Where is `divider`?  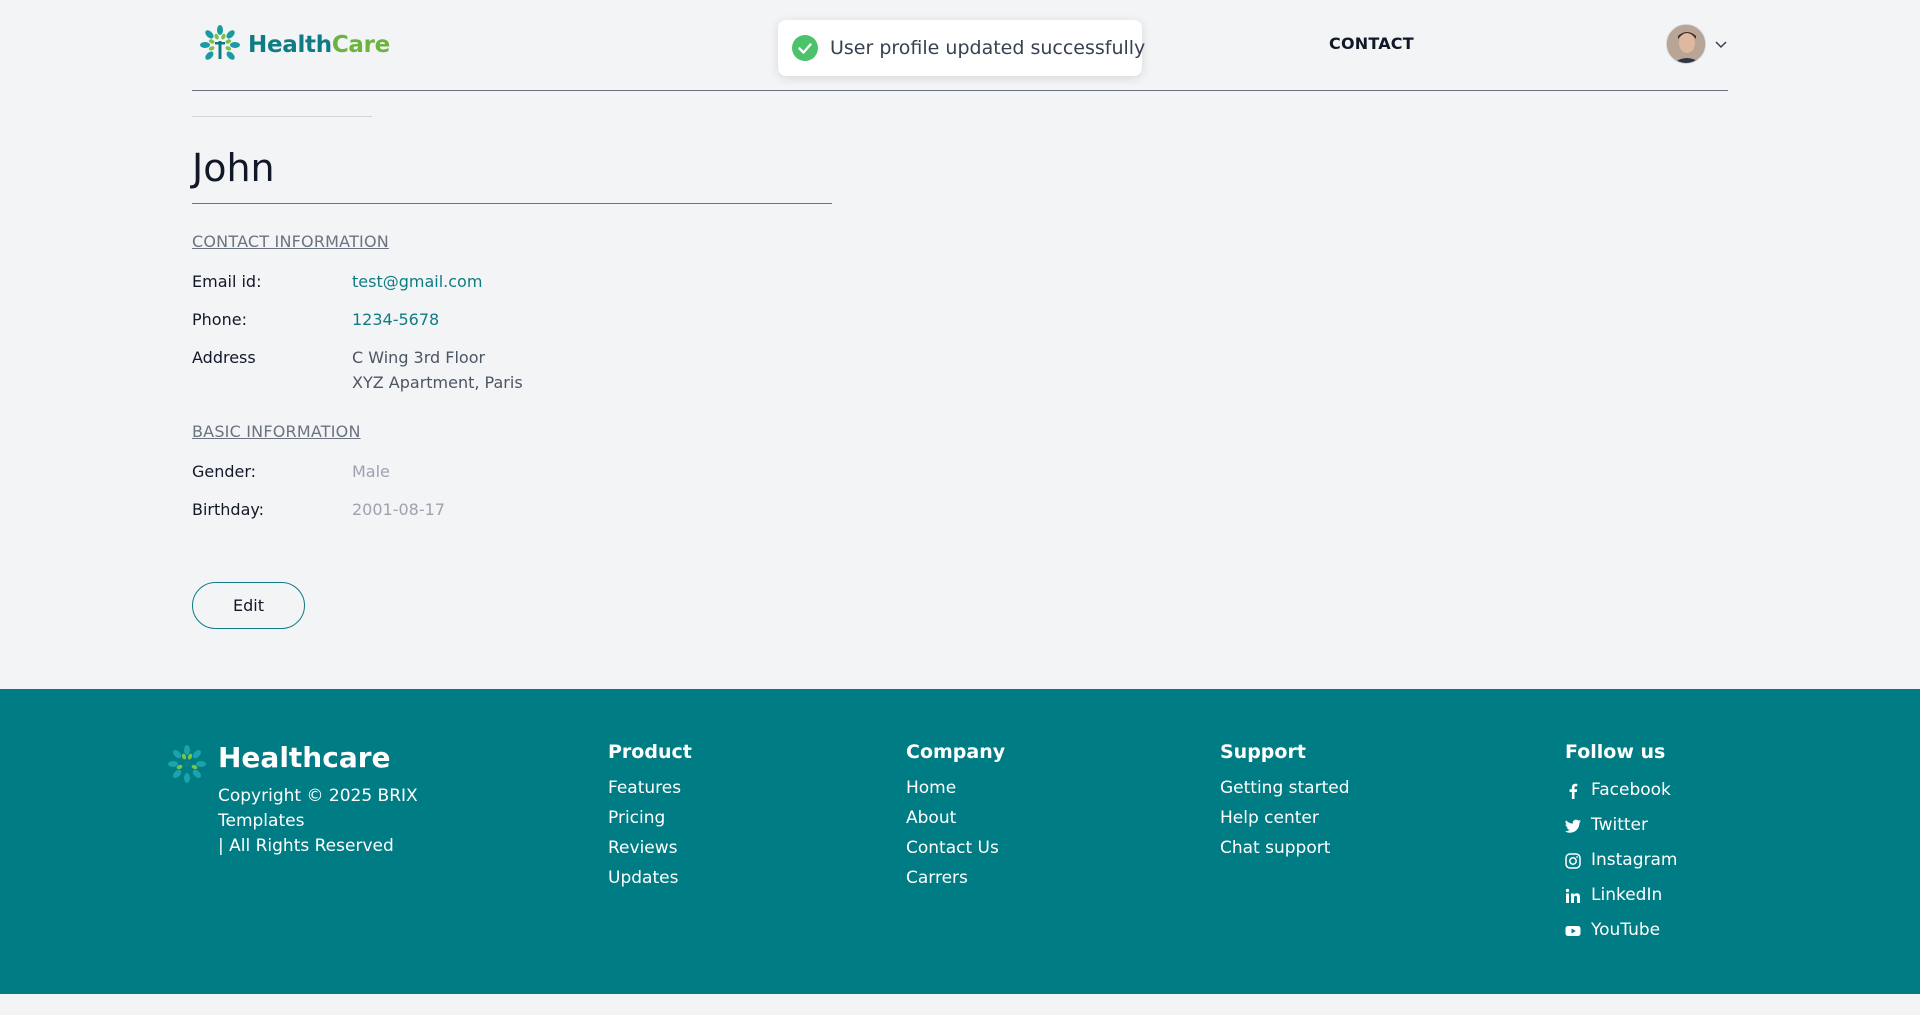
divider is located at coordinates (282, 116).